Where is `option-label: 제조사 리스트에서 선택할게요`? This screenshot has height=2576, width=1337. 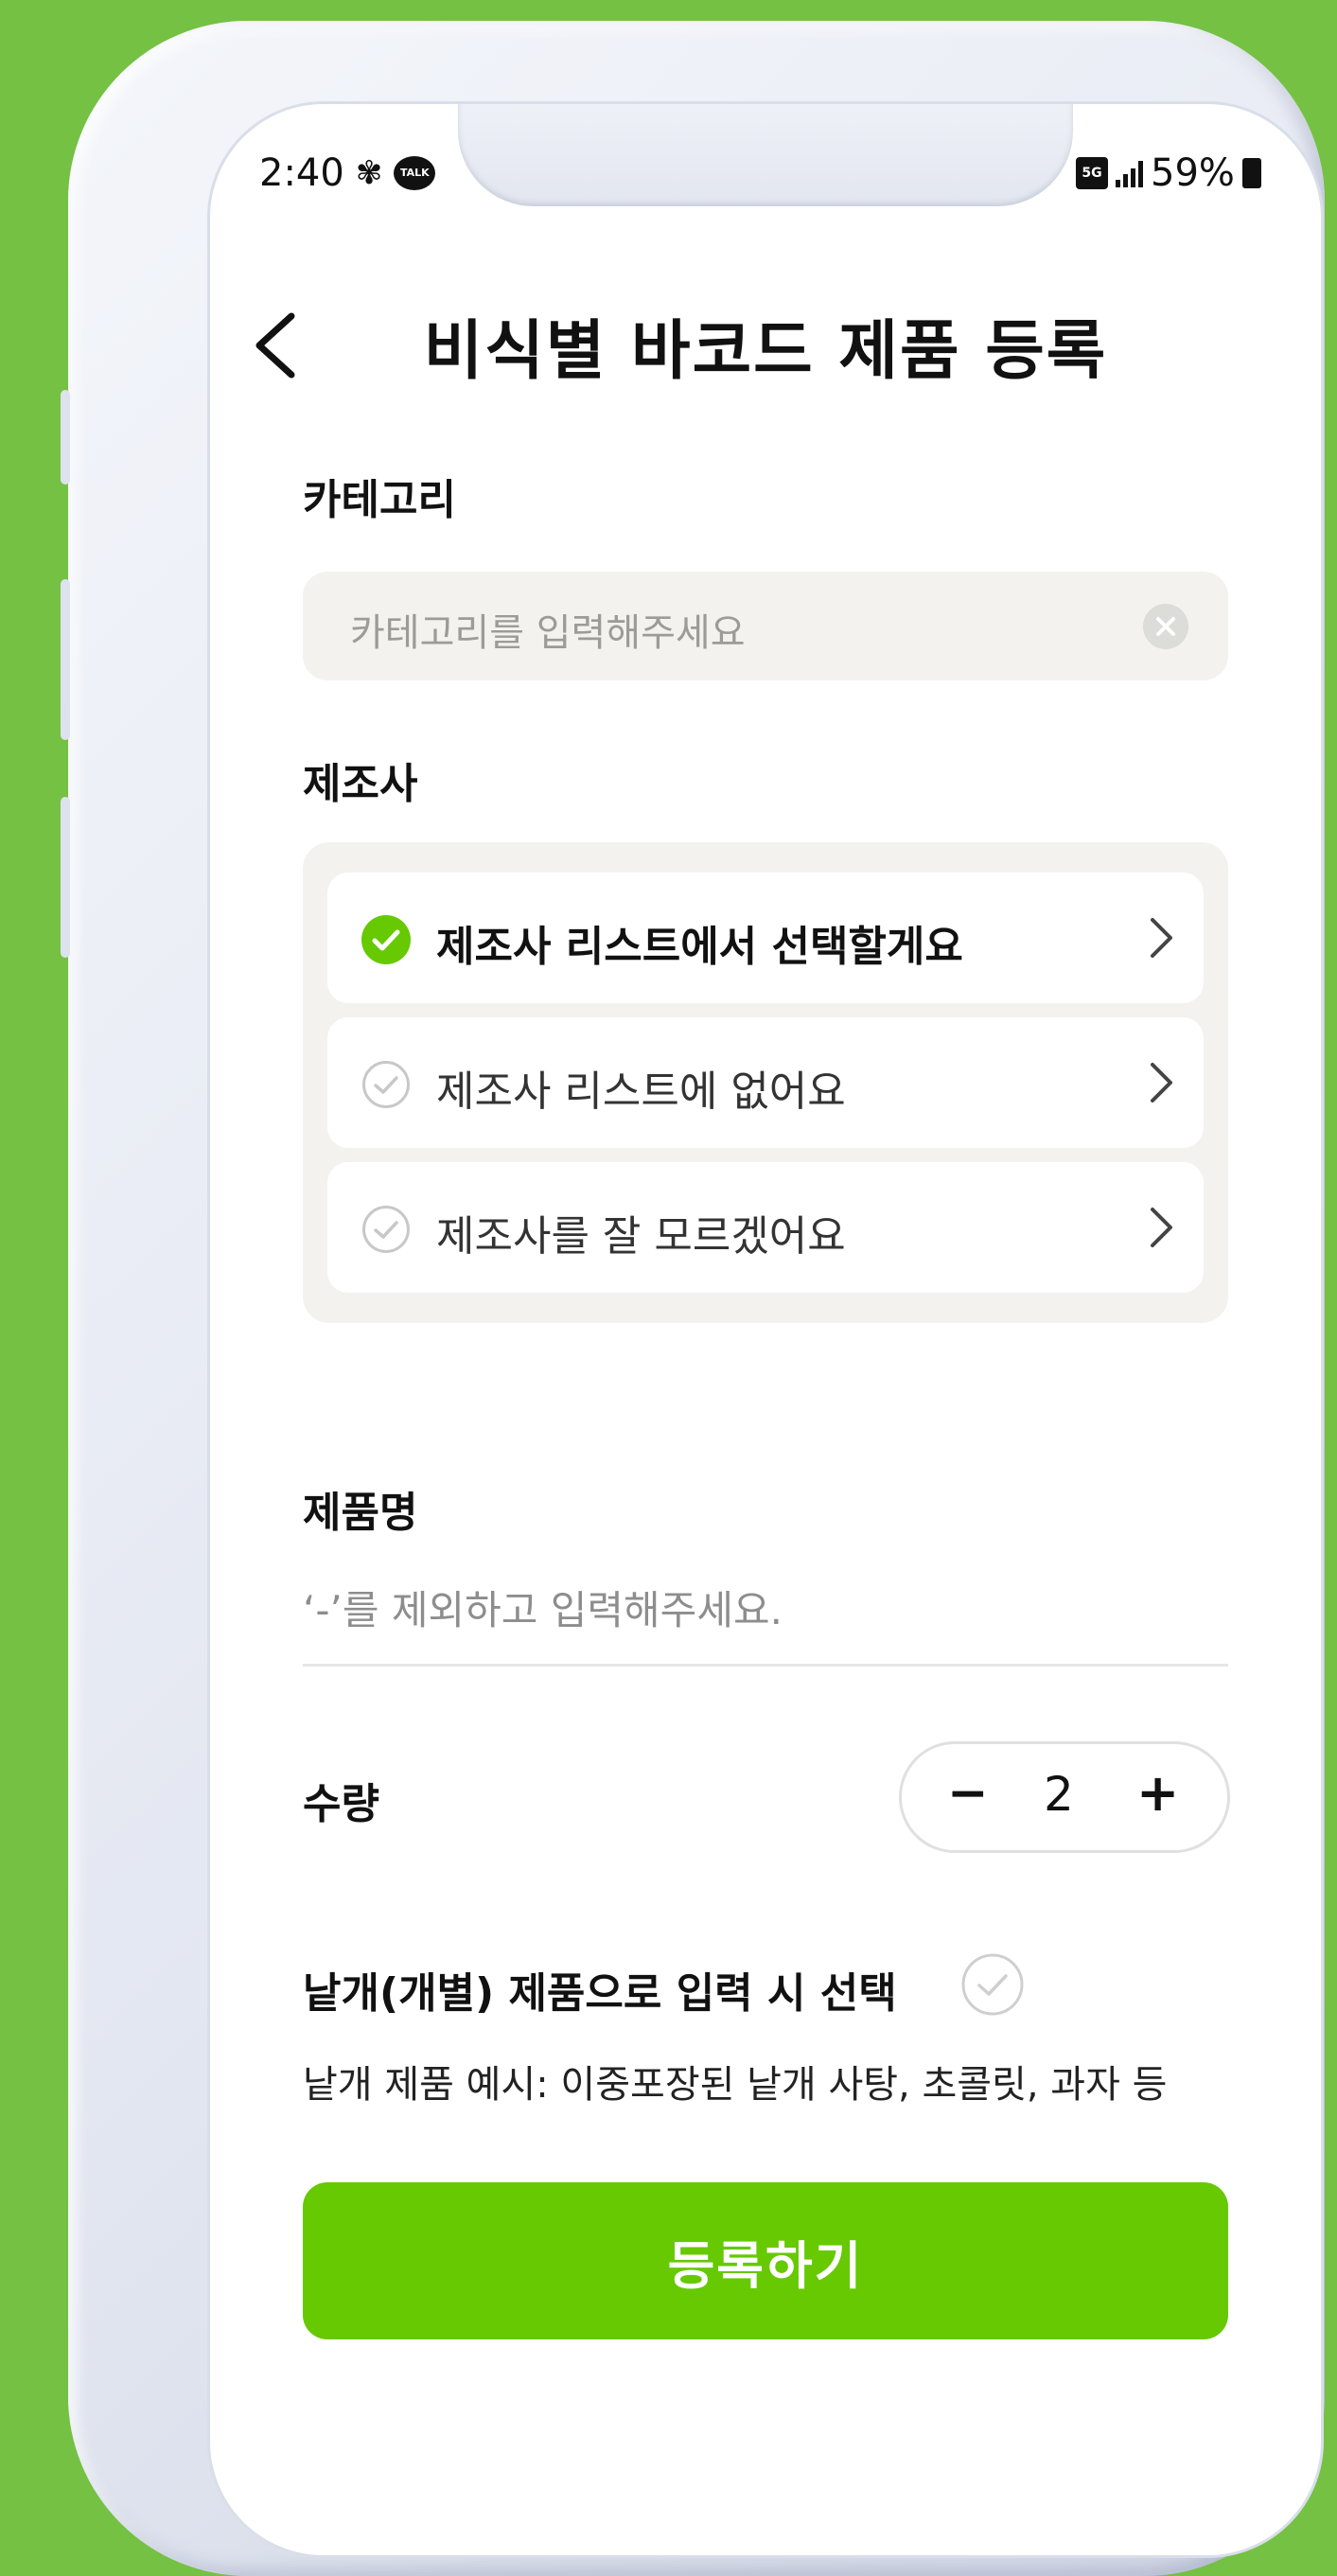 option-label: 제조사 리스트에서 선택할게요 is located at coordinates (700, 947).